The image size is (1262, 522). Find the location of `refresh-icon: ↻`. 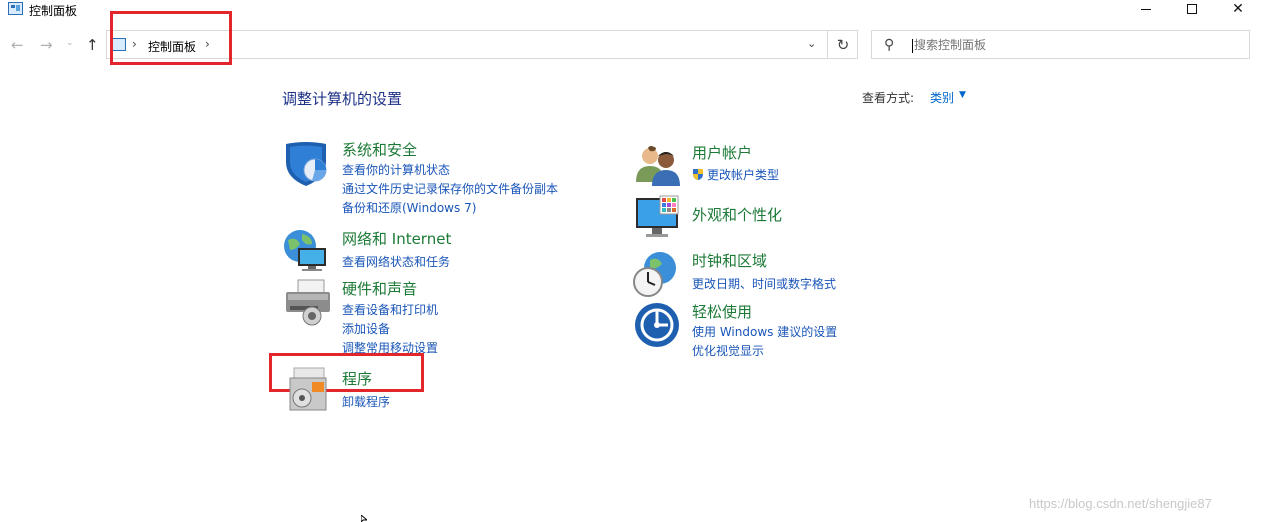

refresh-icon: ↻ is located at coordinates (843, 44).